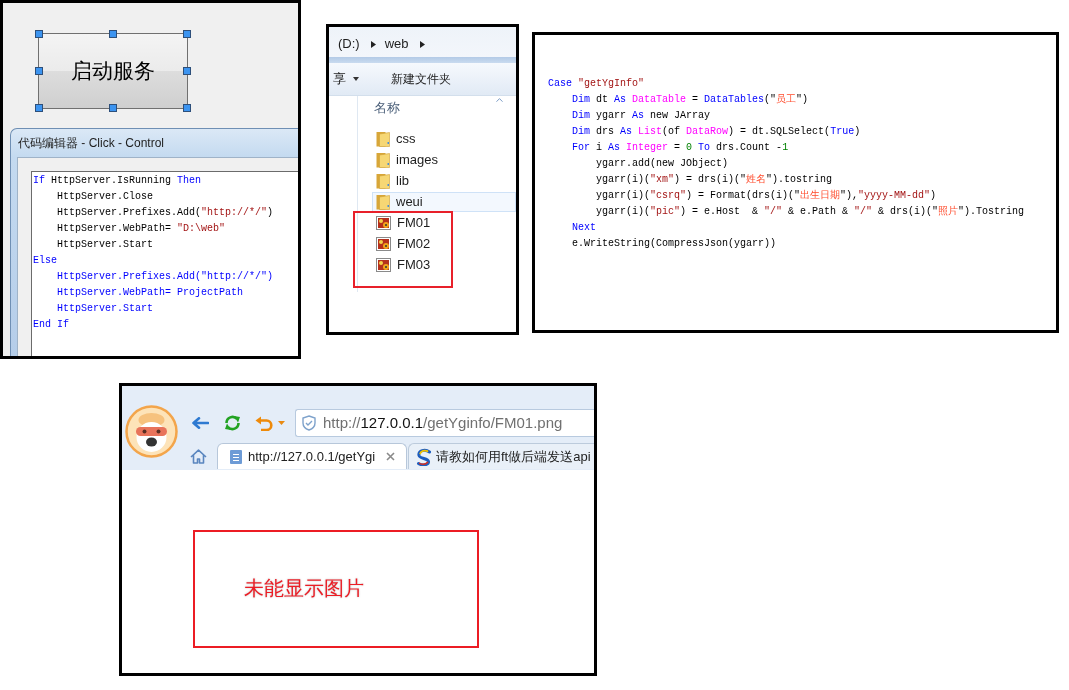 The height and width of the screenshot is (690, 1069). What do you see at coordinates (501, 456) in the screenshot?
I see `browser-tab: 请教如何用ft做后端发送api` at bounding box center [501, 456].